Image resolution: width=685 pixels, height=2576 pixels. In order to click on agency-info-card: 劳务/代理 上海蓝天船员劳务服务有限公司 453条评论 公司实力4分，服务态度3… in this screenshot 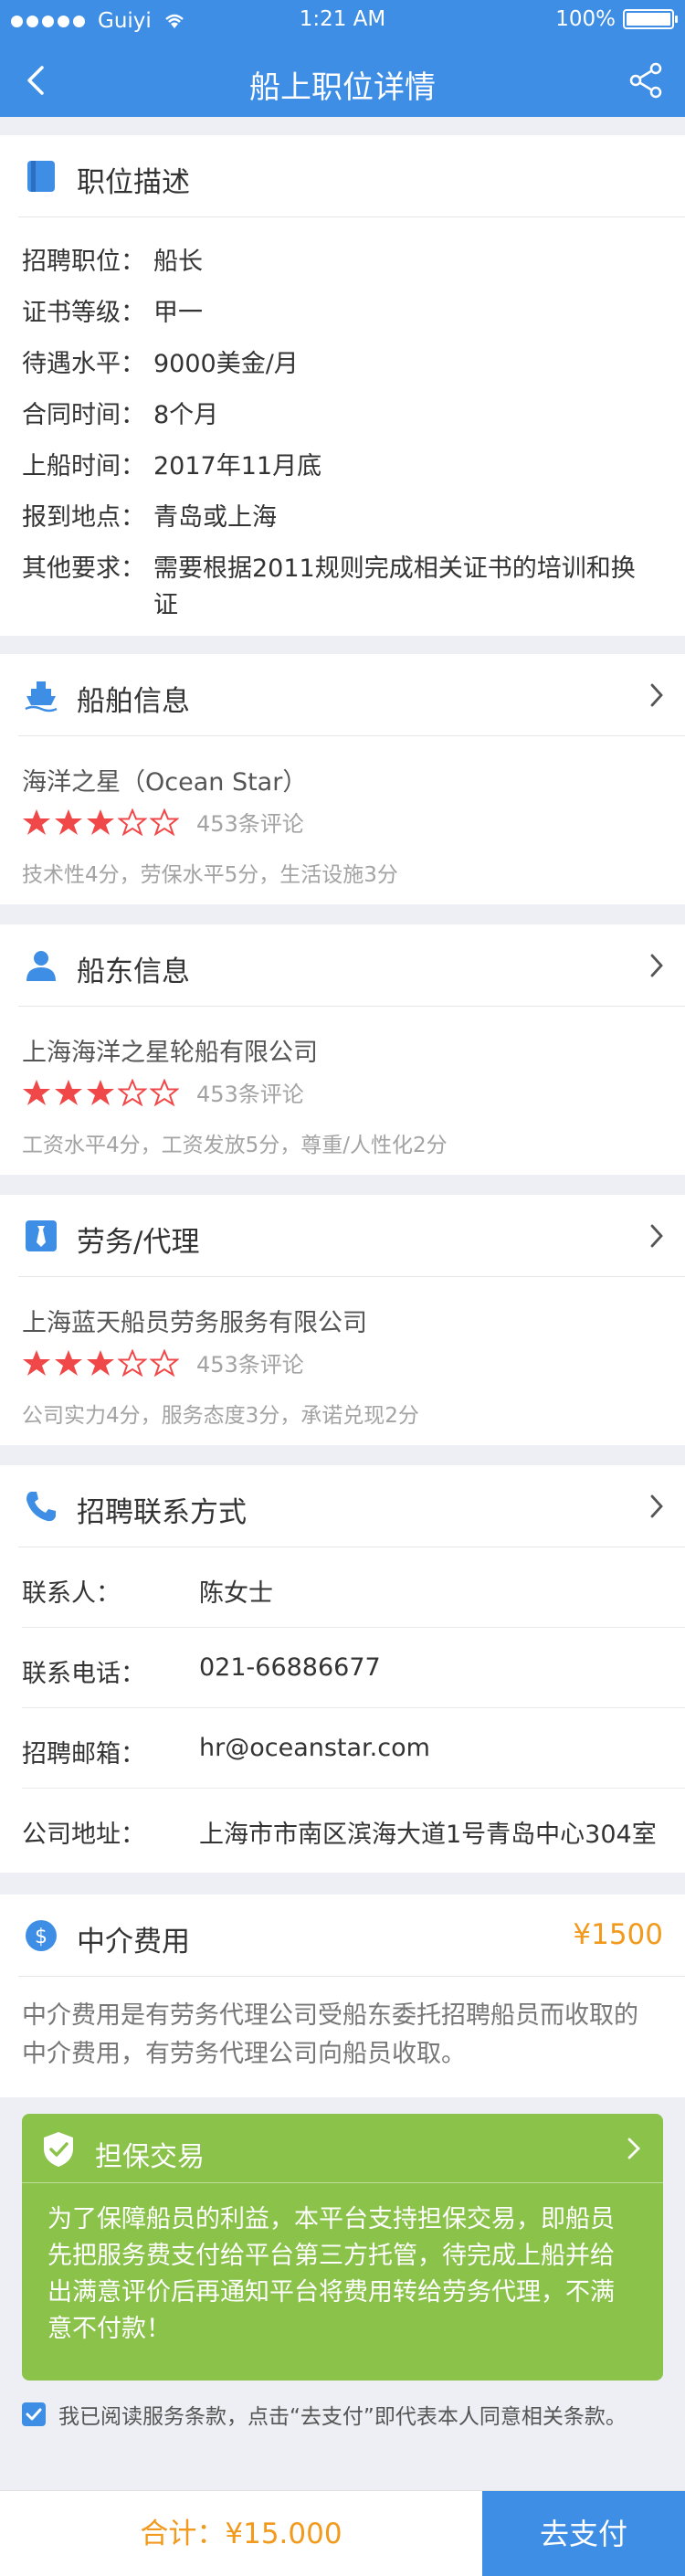, I will do `click(342, 1320)`.